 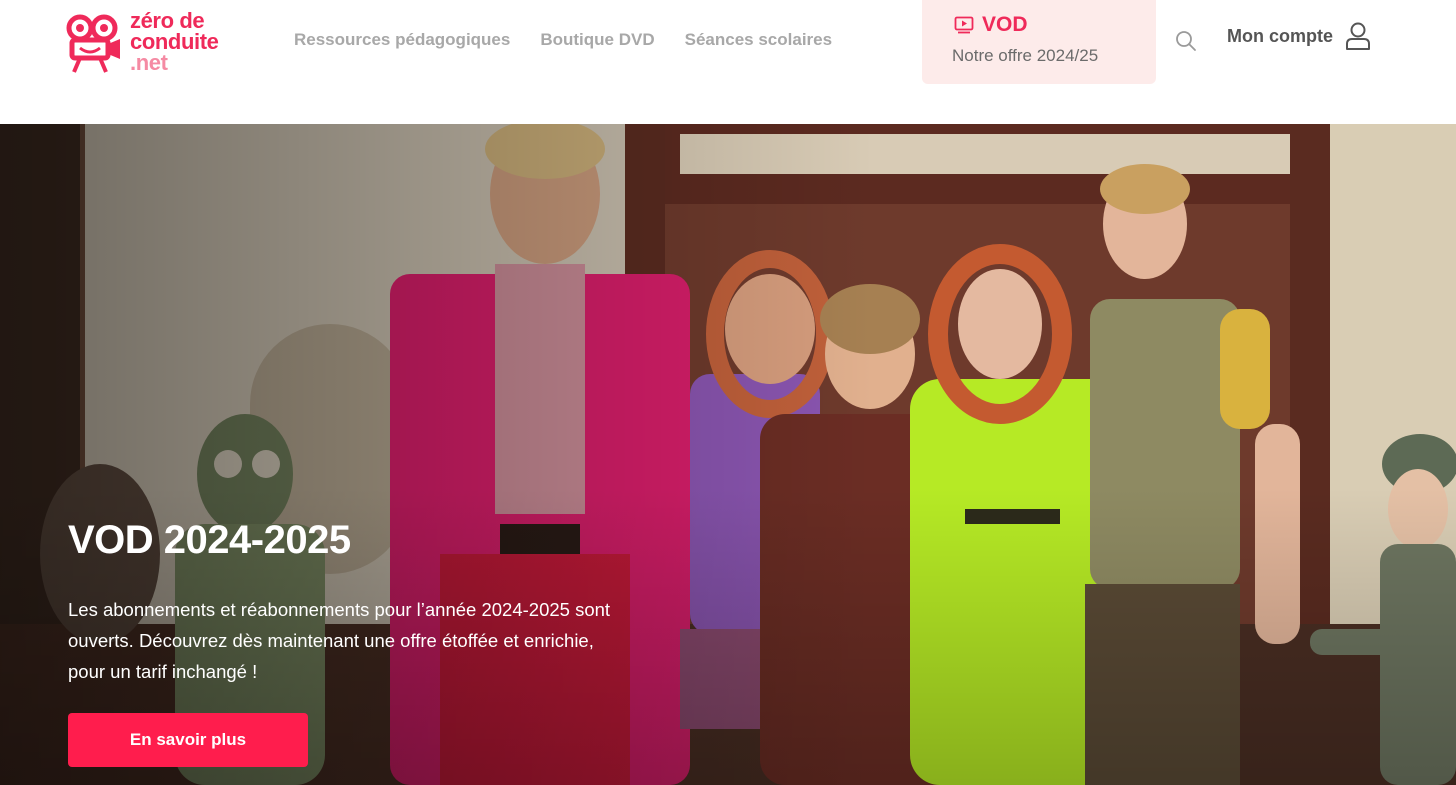 I want to click on vod-subtitle: Notre offre 2024/25, so click(x=1025, y=55).